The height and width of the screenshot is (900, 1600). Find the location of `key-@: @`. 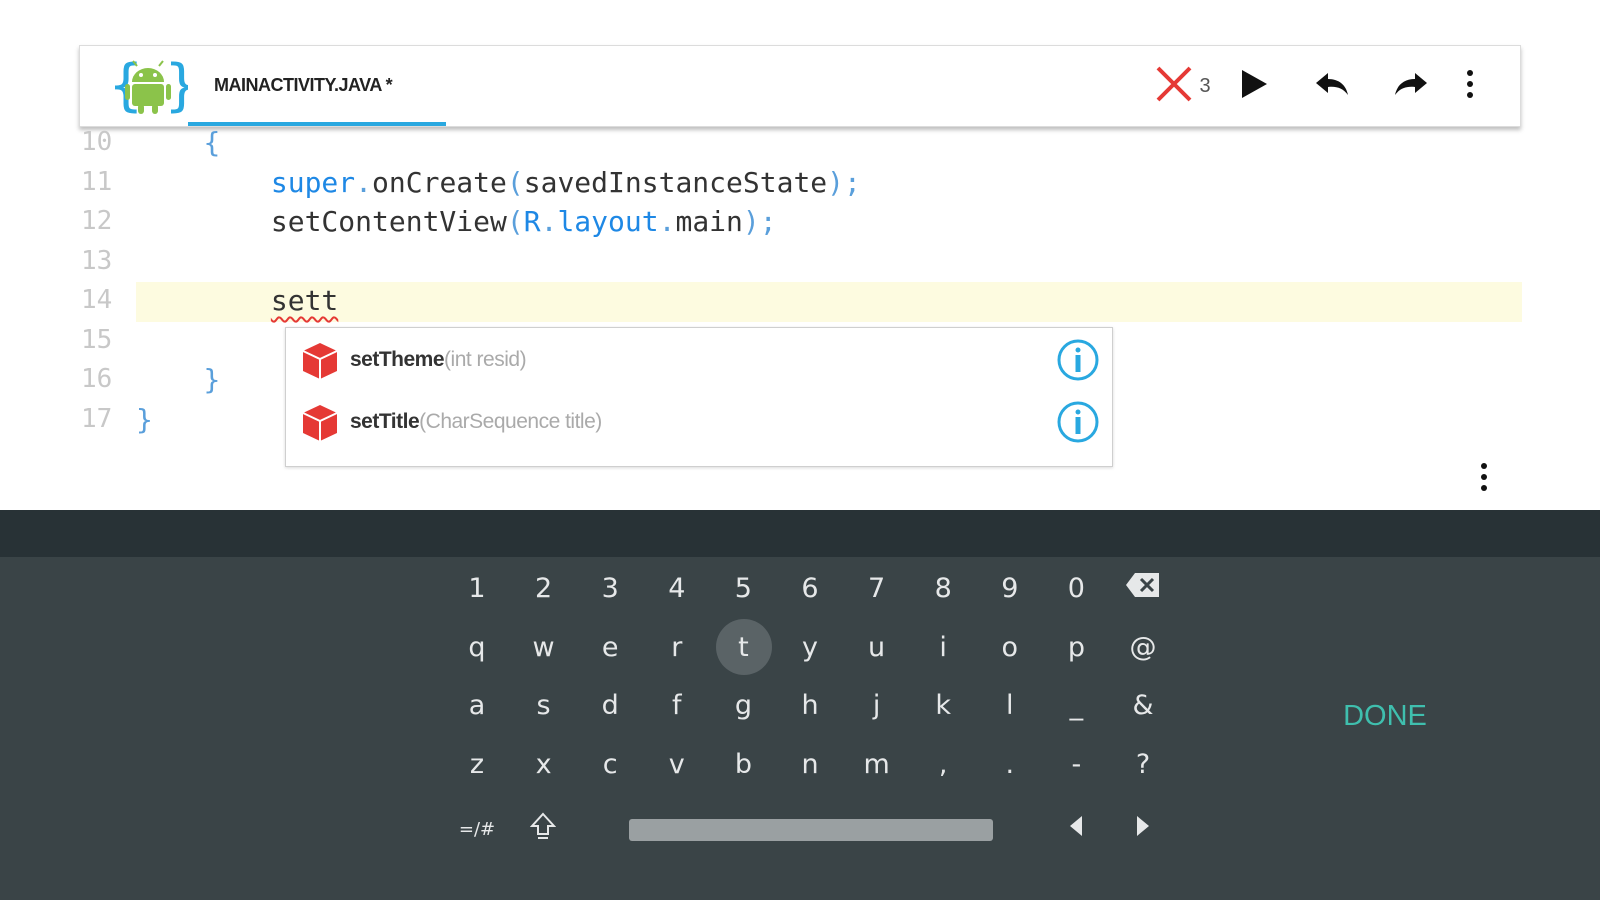

key-@: @ is located at coordinates (1143, 647).